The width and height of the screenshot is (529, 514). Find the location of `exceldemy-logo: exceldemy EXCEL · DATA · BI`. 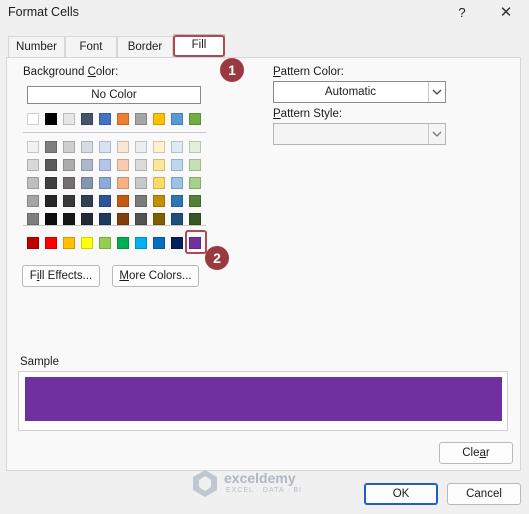

exceldemy-logo: exceldemy EXCEL · DATA · BI is located at coordinates (257, 483).